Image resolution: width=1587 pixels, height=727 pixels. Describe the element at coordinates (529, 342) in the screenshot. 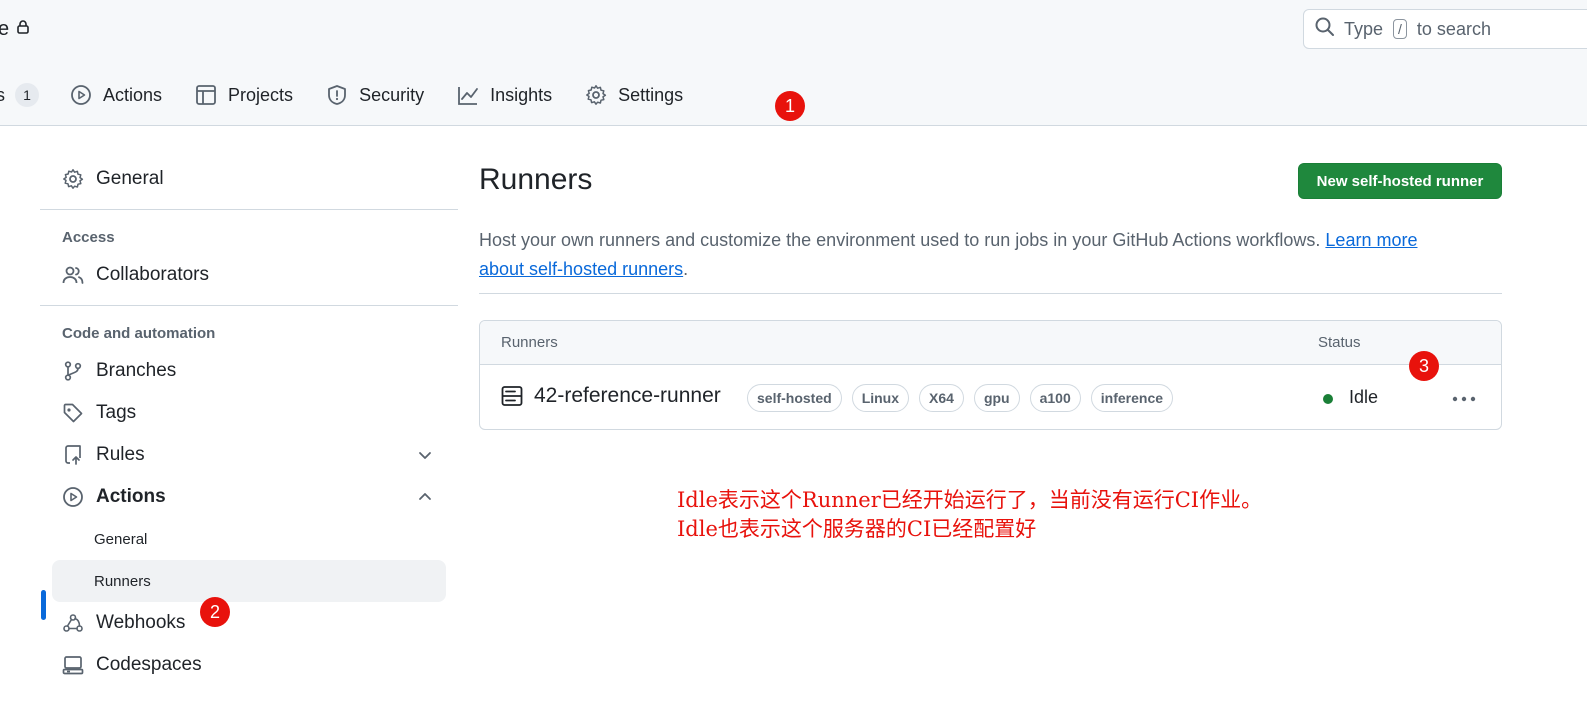

I see `column-header-runners: Runners` at that location.